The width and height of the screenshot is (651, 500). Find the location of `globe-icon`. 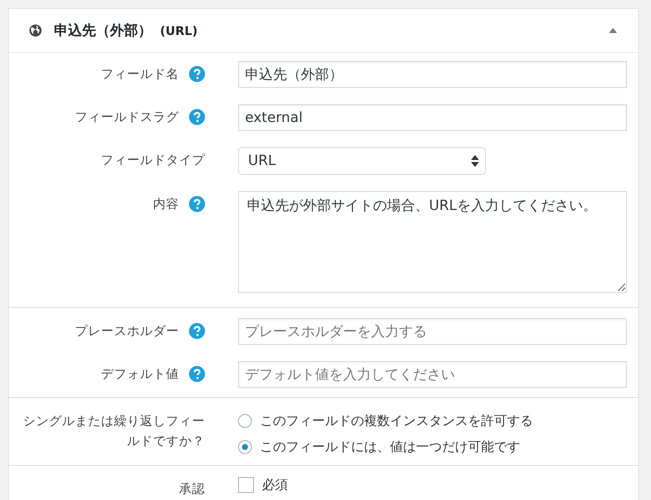

globe-icon is located at coordinates (35, 30).